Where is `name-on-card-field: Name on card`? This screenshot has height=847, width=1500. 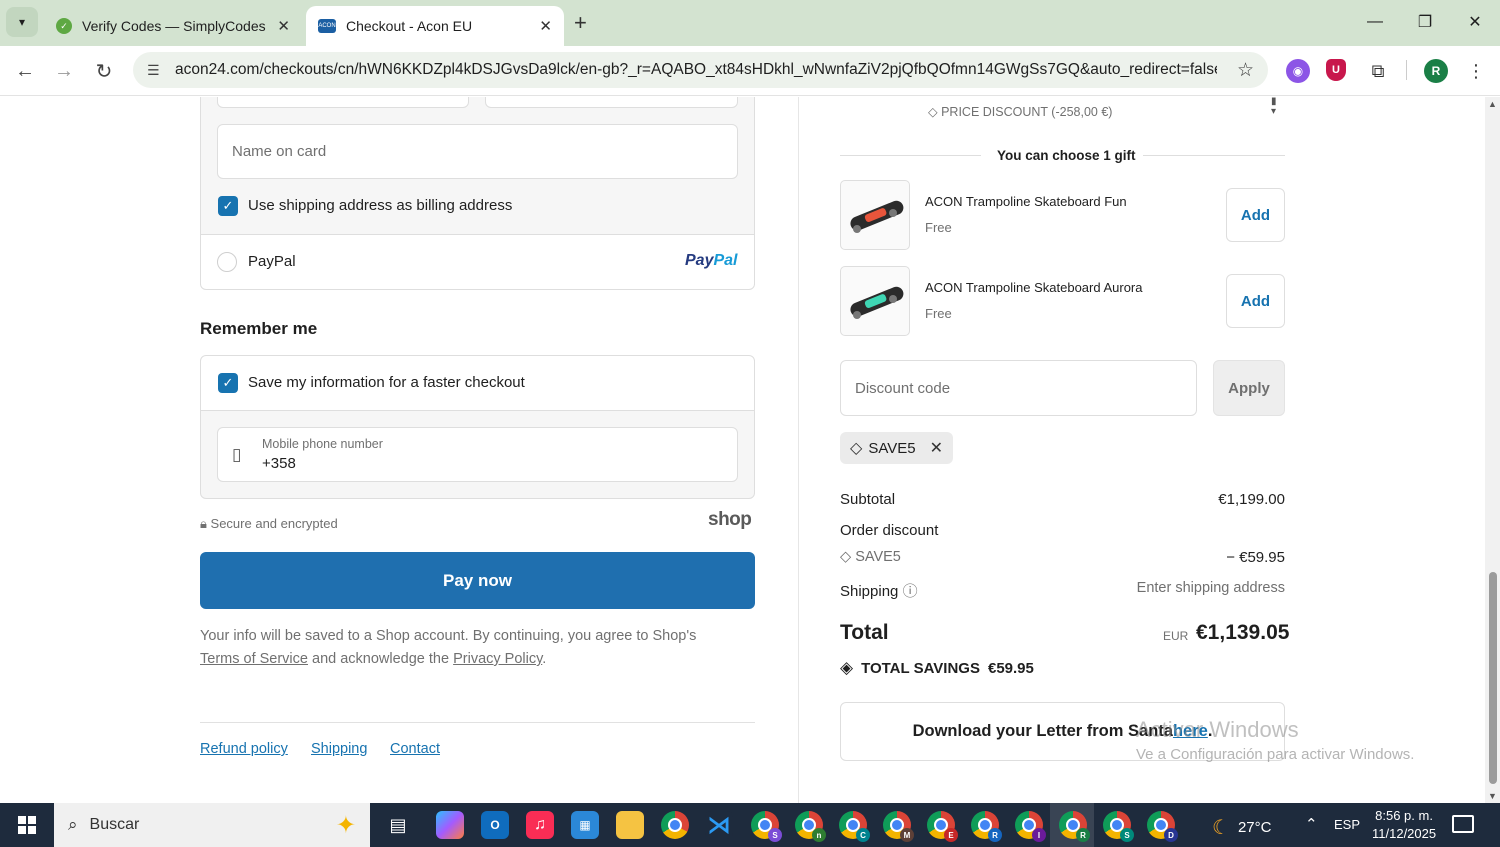
name-on-card-field: Name on card is located at coordinates (477, 151).